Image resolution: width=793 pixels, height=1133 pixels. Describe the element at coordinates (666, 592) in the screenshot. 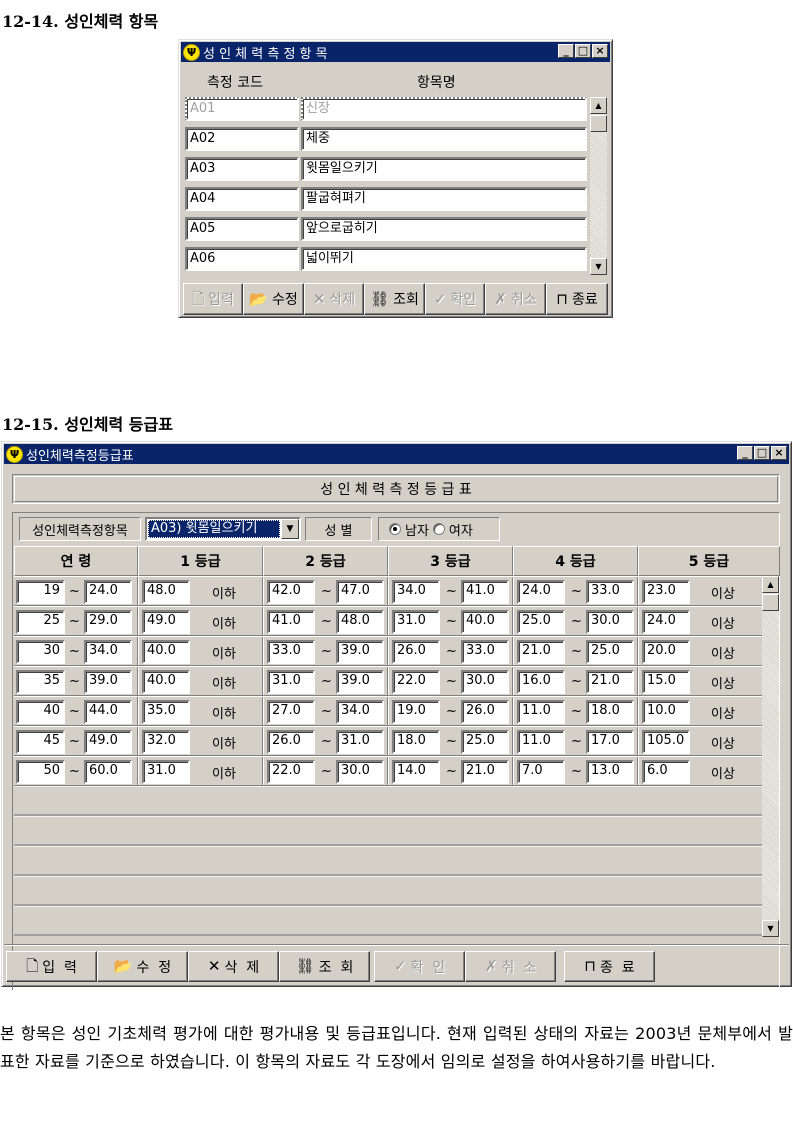

I see `grade5-field: 23.0` at that location.